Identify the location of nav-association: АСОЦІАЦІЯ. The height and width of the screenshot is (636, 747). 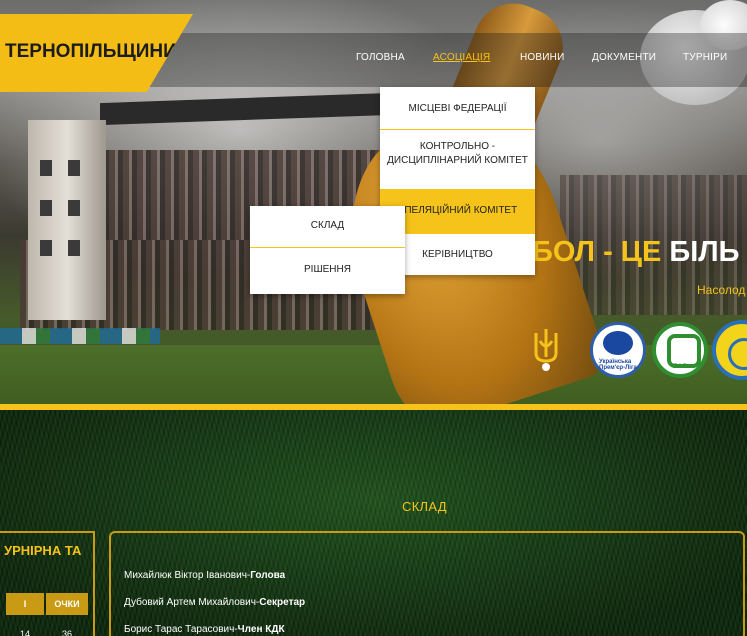
(461, 57).